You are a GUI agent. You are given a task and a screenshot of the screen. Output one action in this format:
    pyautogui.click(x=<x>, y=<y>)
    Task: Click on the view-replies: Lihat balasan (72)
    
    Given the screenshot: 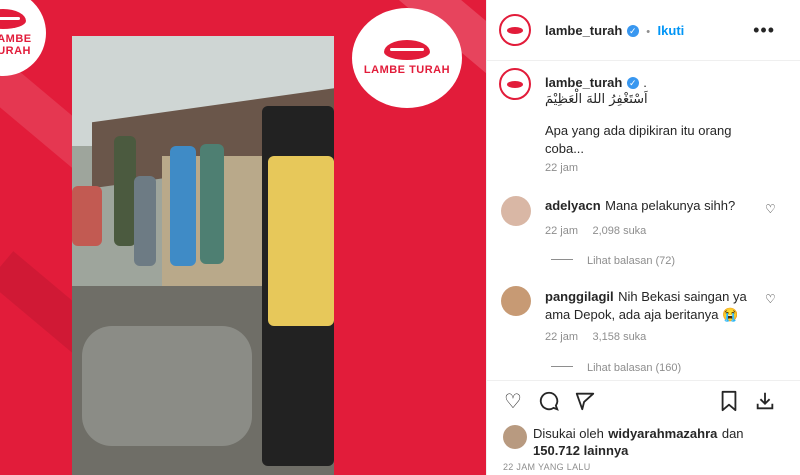 What is the action you would take?
    pyautogui.click(x=613, y=260)
    